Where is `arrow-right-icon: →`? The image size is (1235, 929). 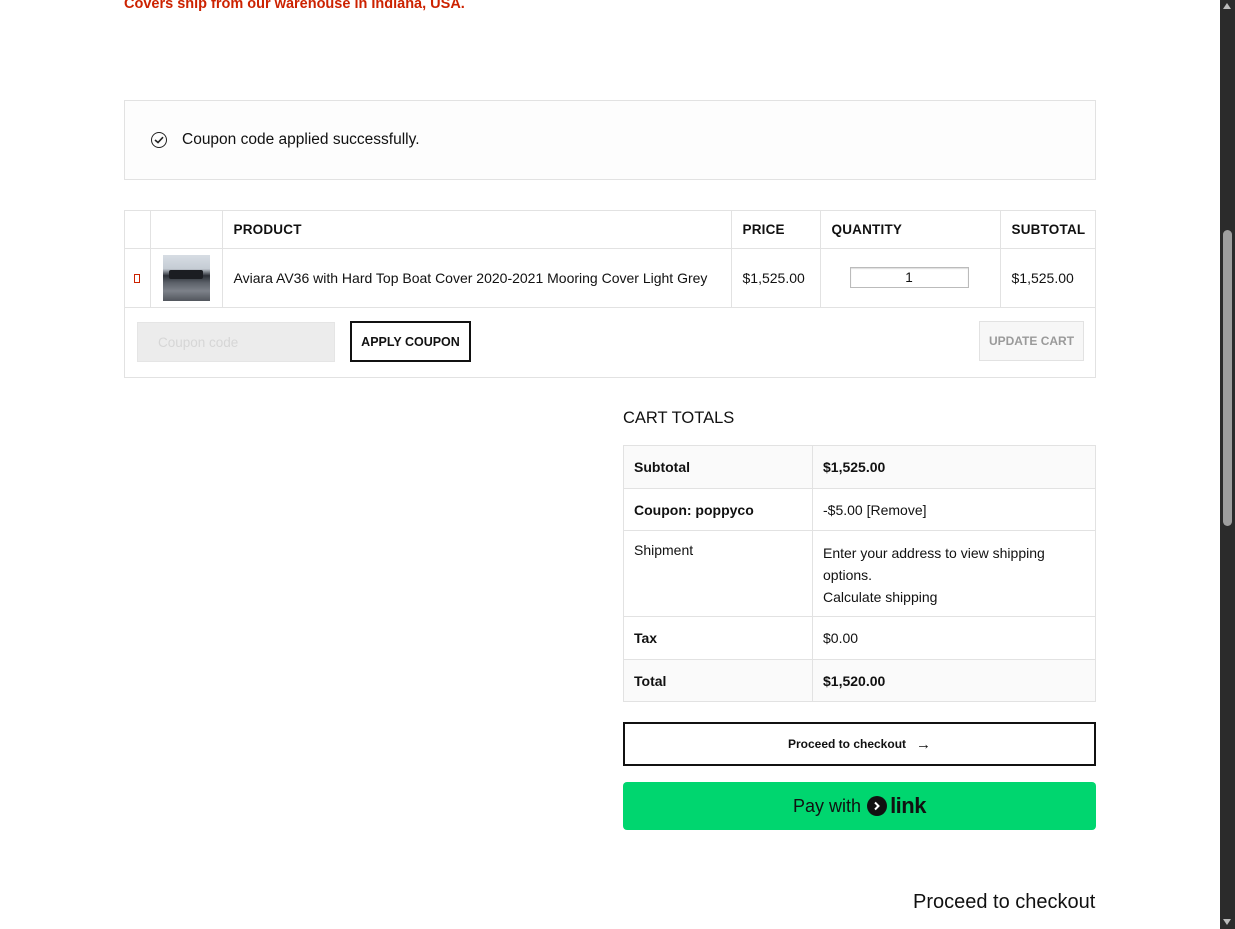
arrow-right-icon: → is located at coordinates (924, 744).